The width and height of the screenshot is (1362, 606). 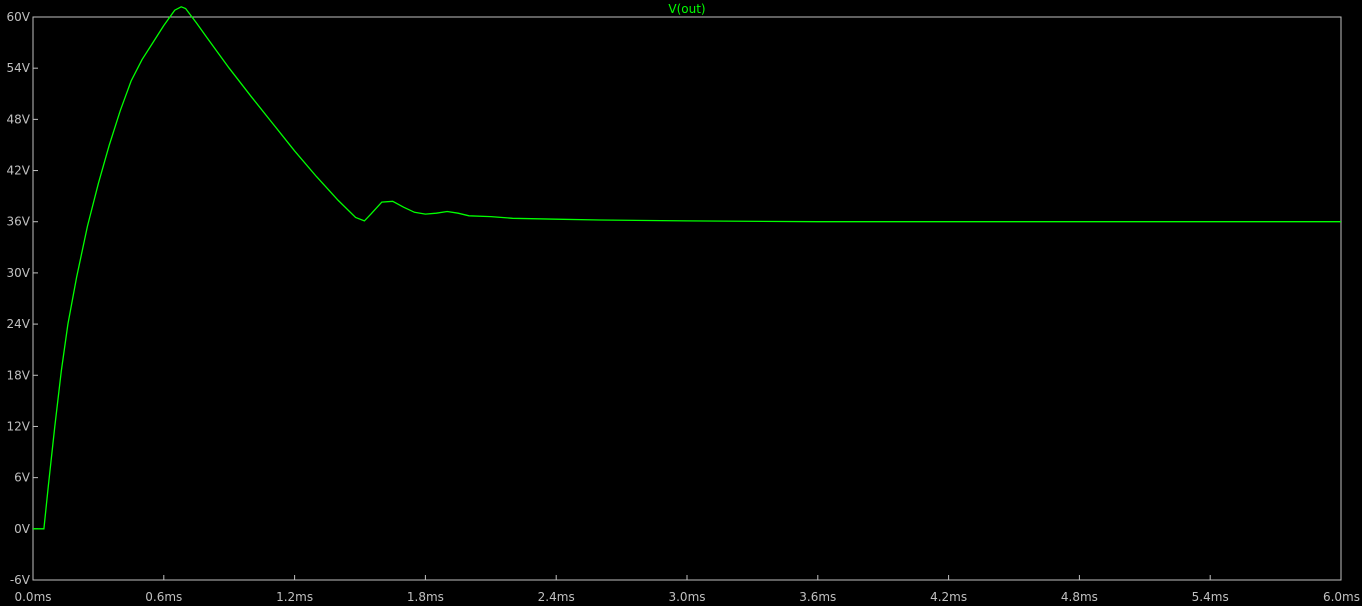 I want to click on chart-title: V(out), so click(x=686, y=9).